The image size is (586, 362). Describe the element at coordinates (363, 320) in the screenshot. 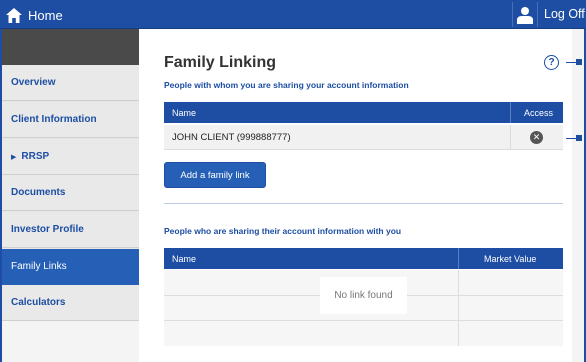

I see `row-divider` at that location.